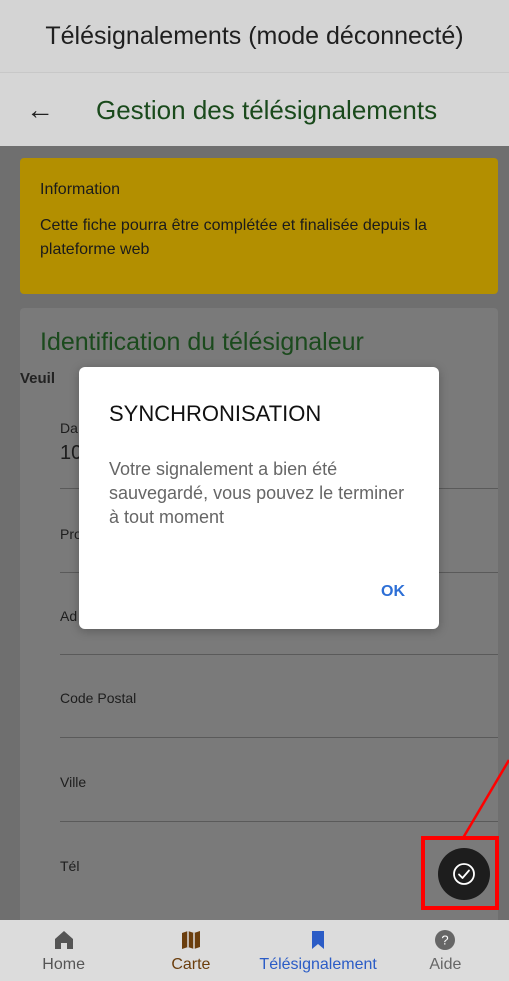  I want to click on nav-label-aide: Aide, so click(445, 964).